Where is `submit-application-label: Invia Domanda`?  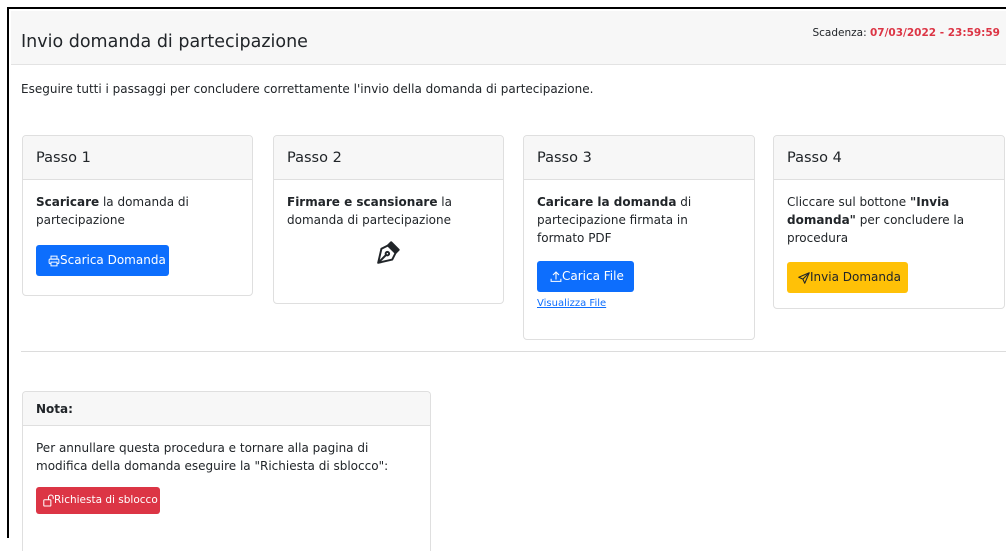 submit-application-label: Invia Domanda is located at coordinates (855, 277).